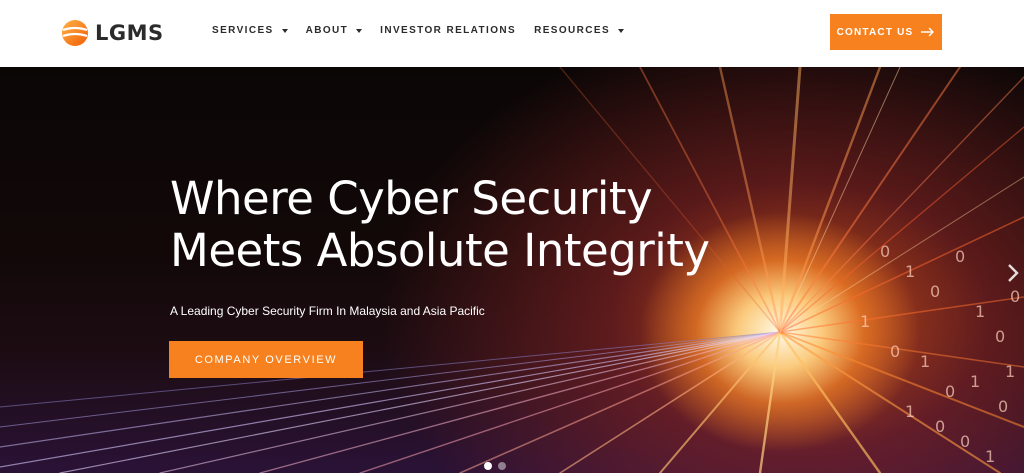 This screenshot has height=473, width=1024. I want to click on brand-name: LGMS, so click(129, 33).